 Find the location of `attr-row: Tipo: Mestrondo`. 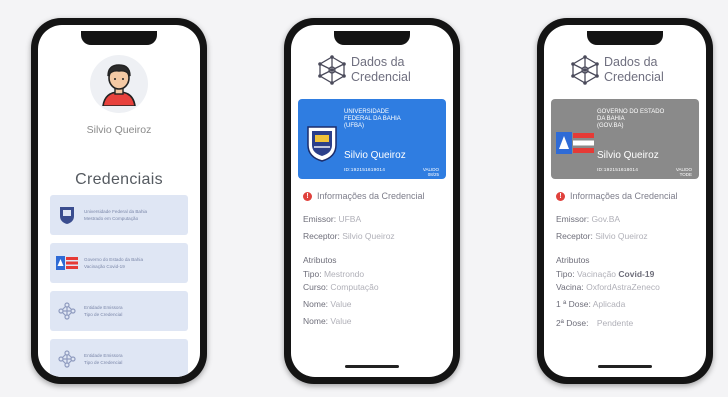

attr-row: Tipo: Mestrondo is located at coordinates (333, 274).